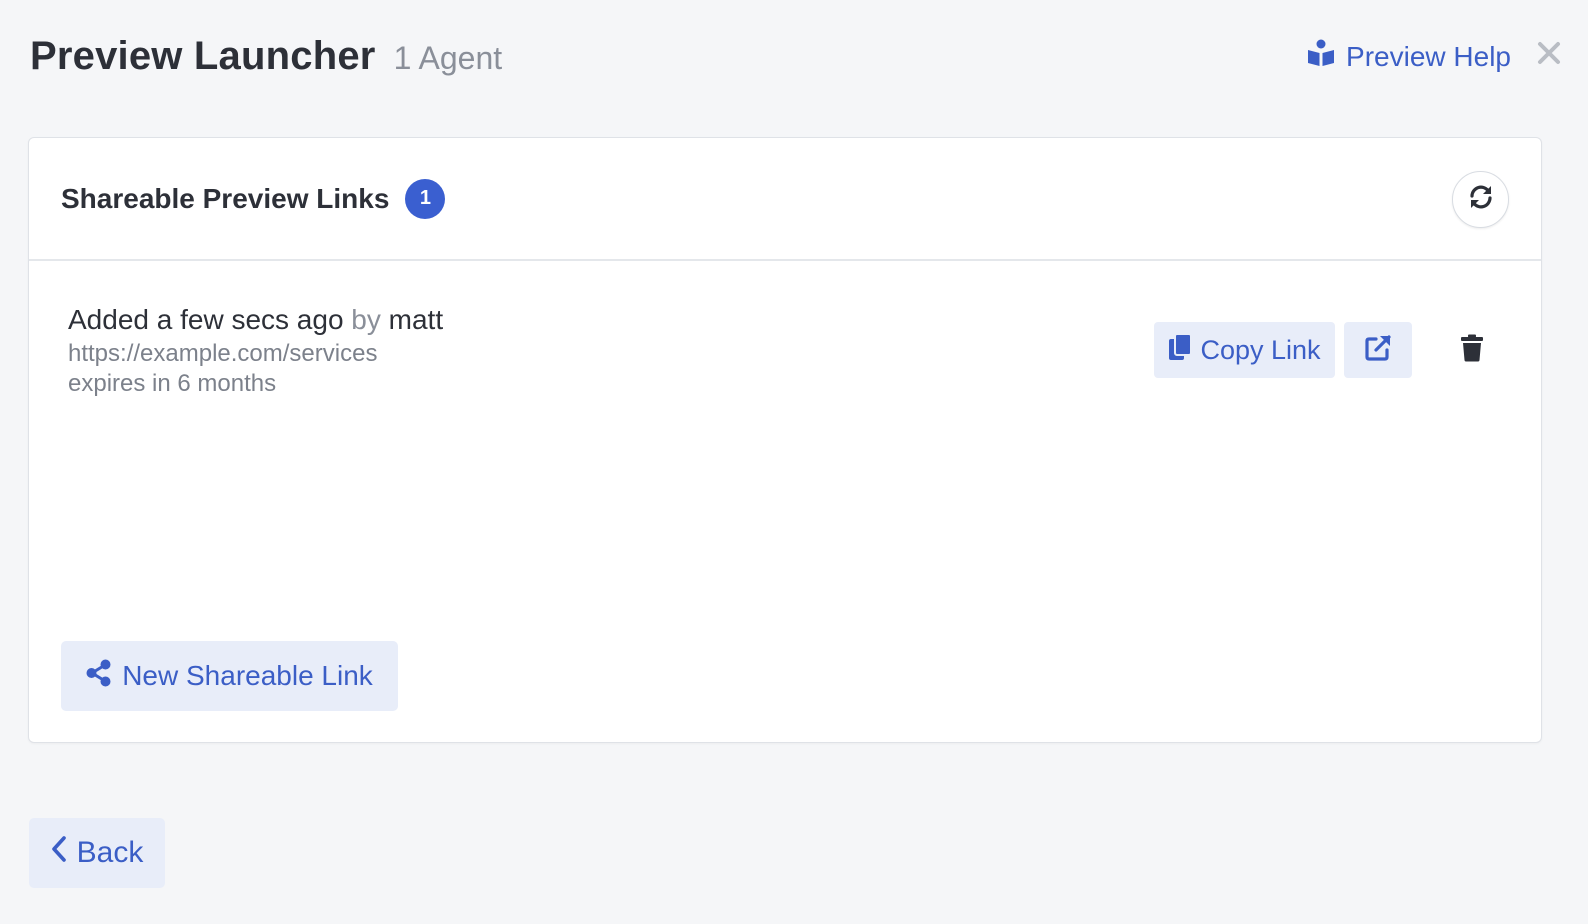 This screenshot has height=924, width=1588. What do you see at coordinates (247, 675) in the screenshot?
I see `new-shareable-link-label: New Shareable Link` at bounding box center [247, 675].